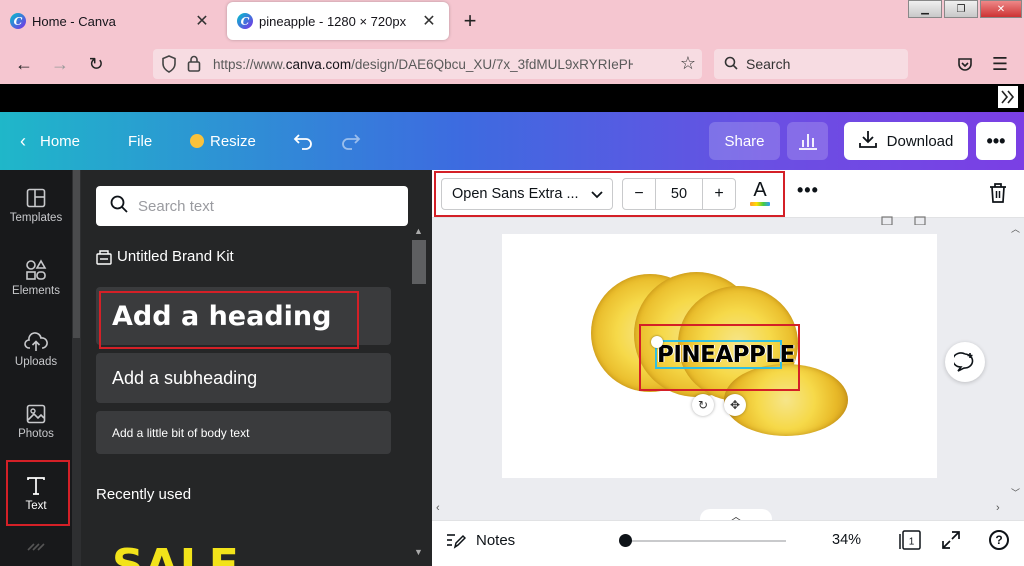 The height and width of the screenshot is (566, 1024). I want to click on tab-pineapple: C pineapple - 1280 × 720px ✕, so click(338, 21).